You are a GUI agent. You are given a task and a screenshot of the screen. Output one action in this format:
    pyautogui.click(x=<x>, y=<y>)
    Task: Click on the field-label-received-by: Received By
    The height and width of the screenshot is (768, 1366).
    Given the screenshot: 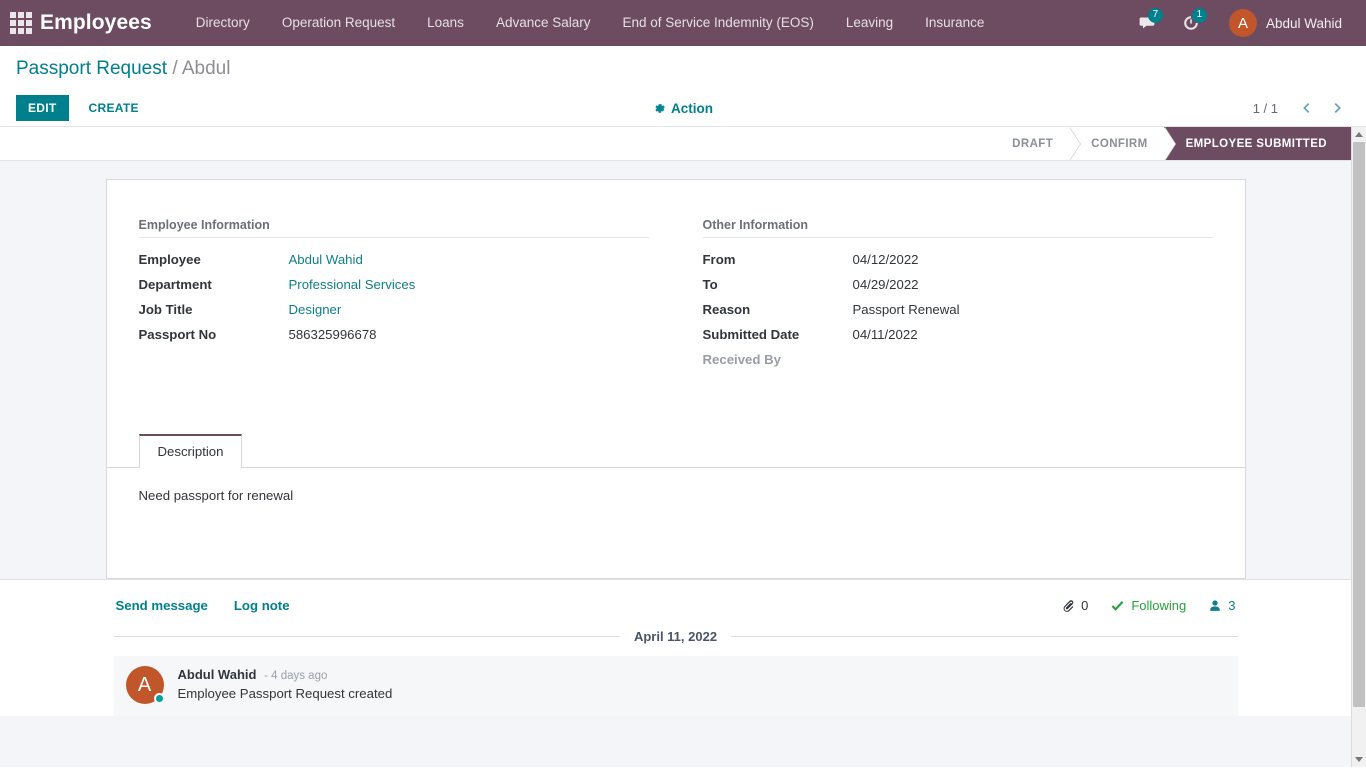 What is the action you would take?
    pyautogui.click(x=741, y=359)
    